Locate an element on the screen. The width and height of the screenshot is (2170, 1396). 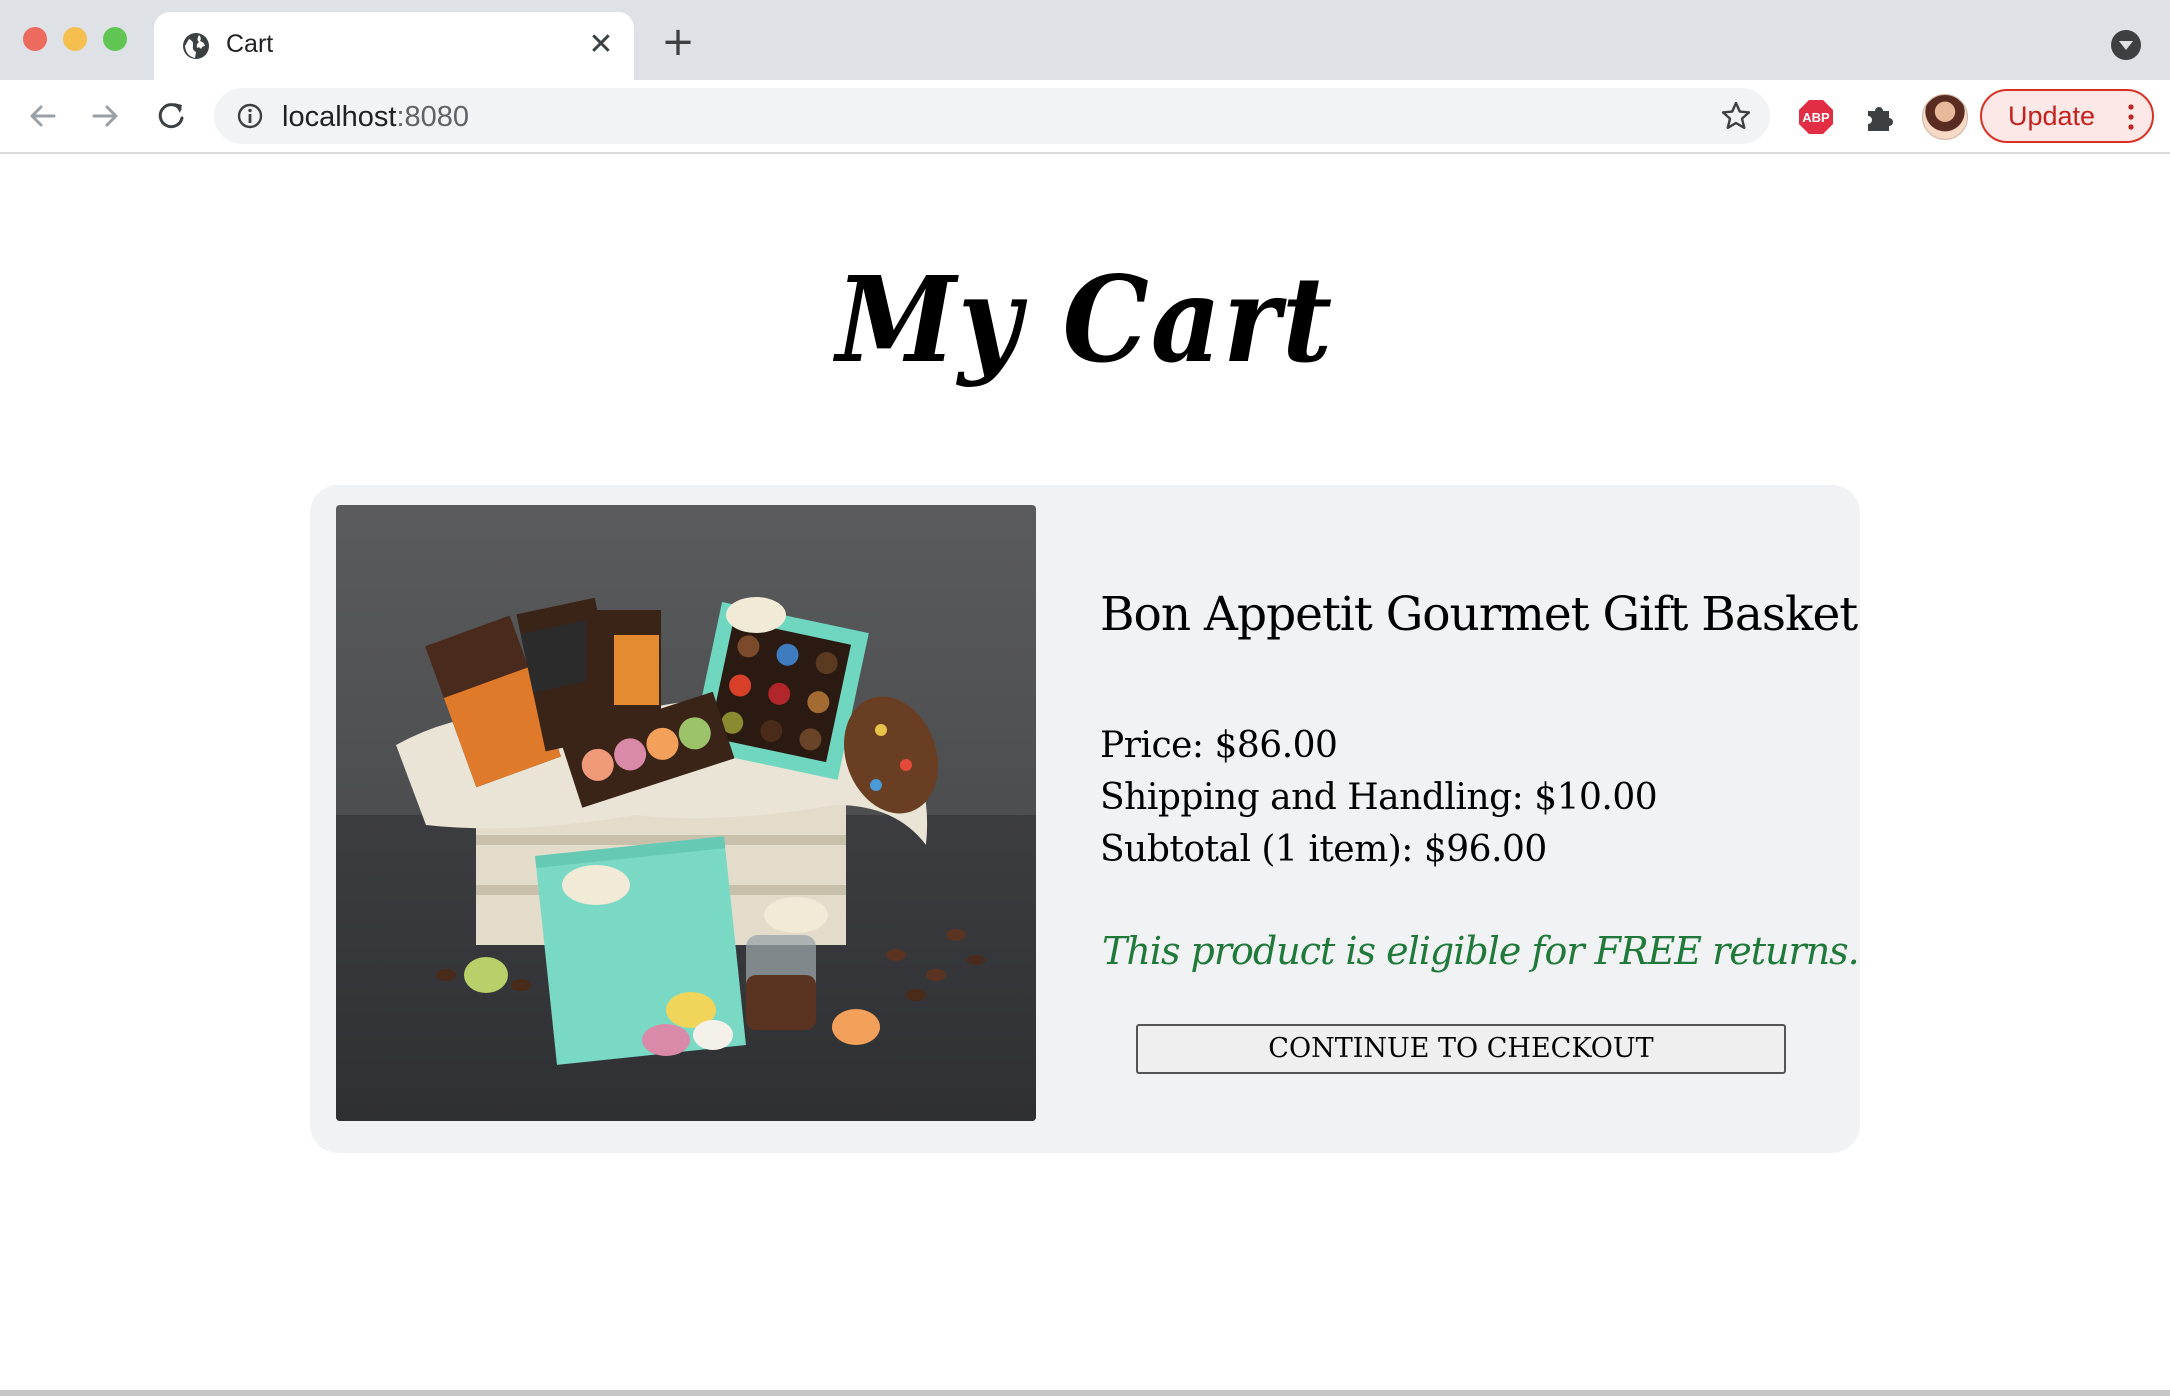
browser-tab: Cart ✕ is located at coordinates (394, 46).